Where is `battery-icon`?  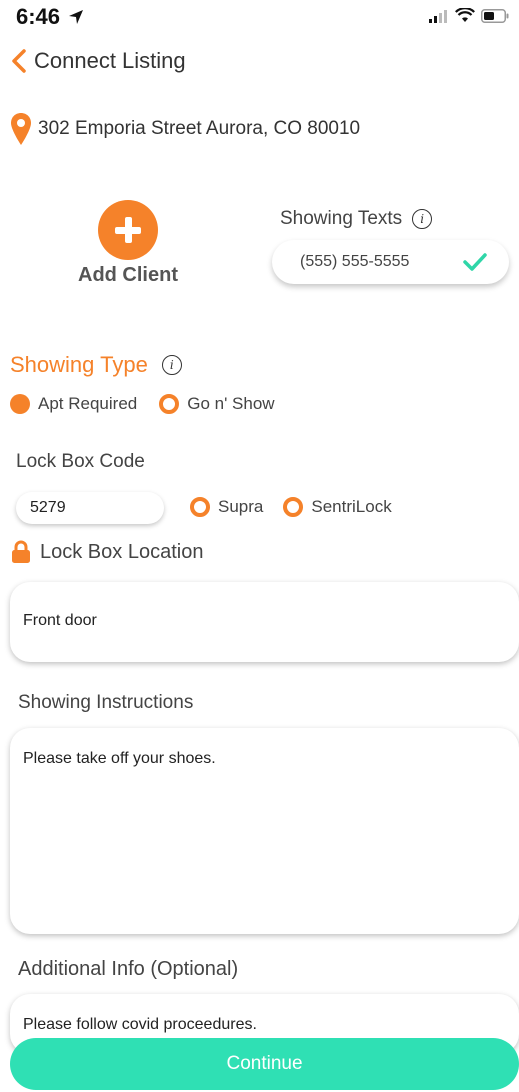 battery-icon is located at coordinates (495, 15).